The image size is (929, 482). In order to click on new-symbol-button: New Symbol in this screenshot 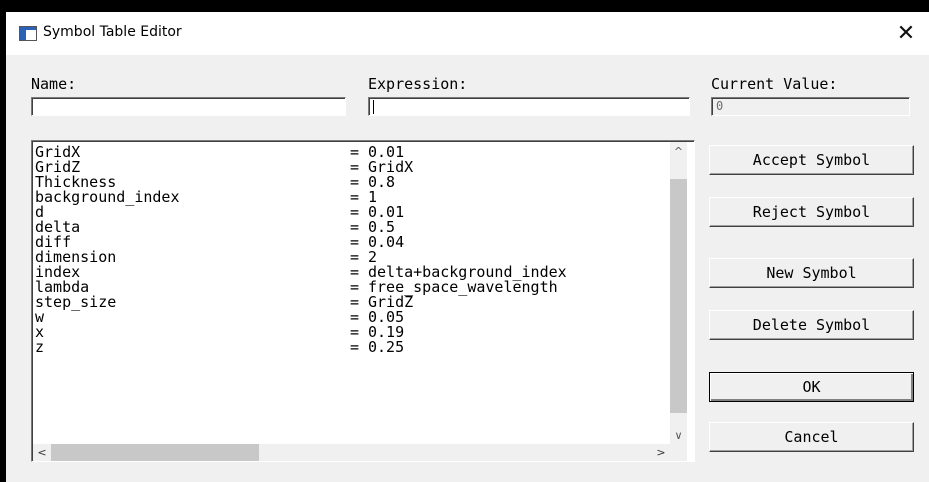, I will do `click(811, 273)`.